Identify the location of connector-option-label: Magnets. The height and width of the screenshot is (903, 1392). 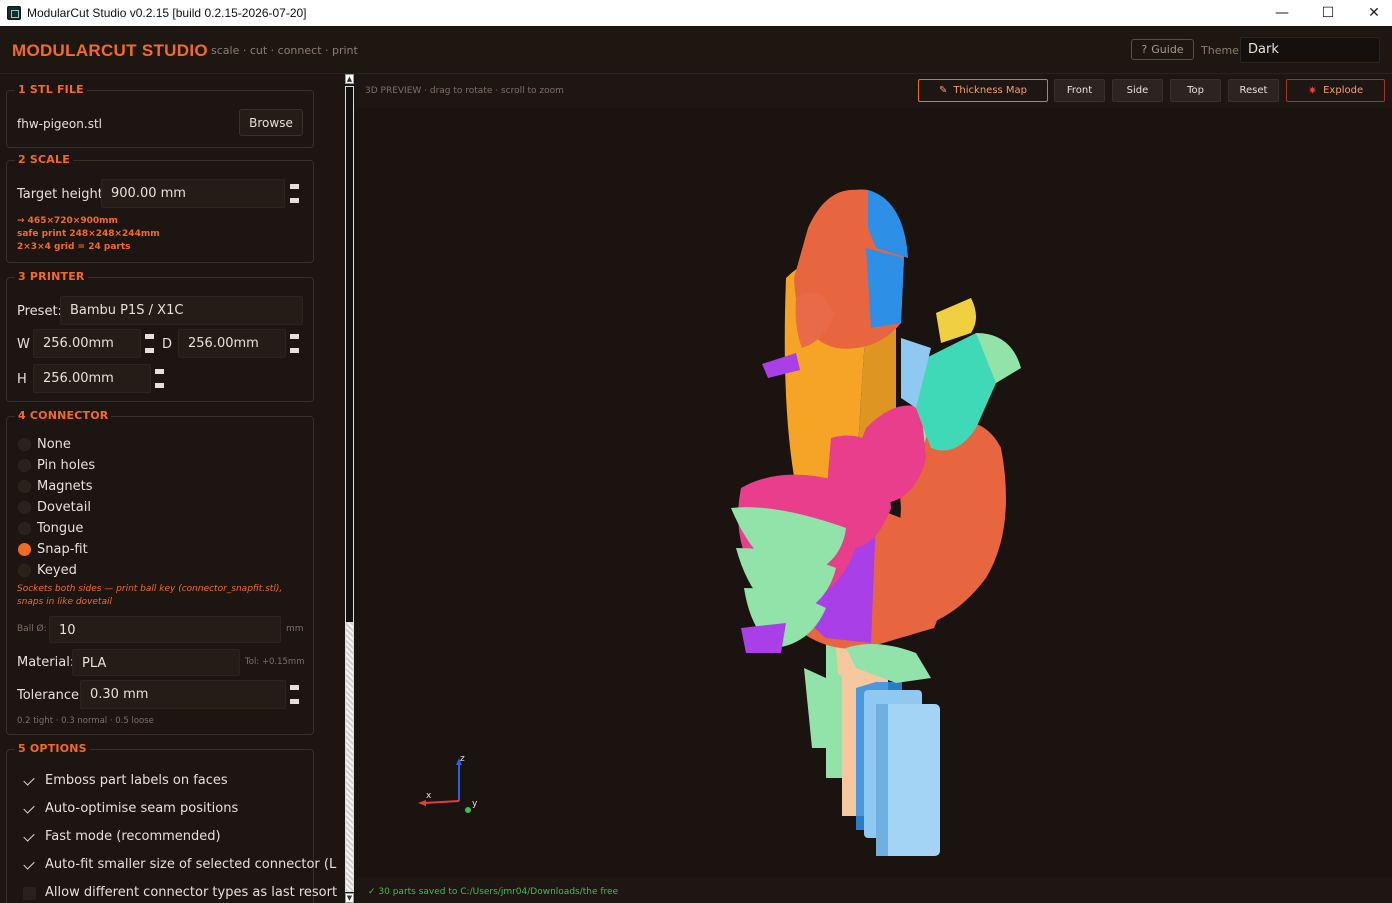
(65, 486).